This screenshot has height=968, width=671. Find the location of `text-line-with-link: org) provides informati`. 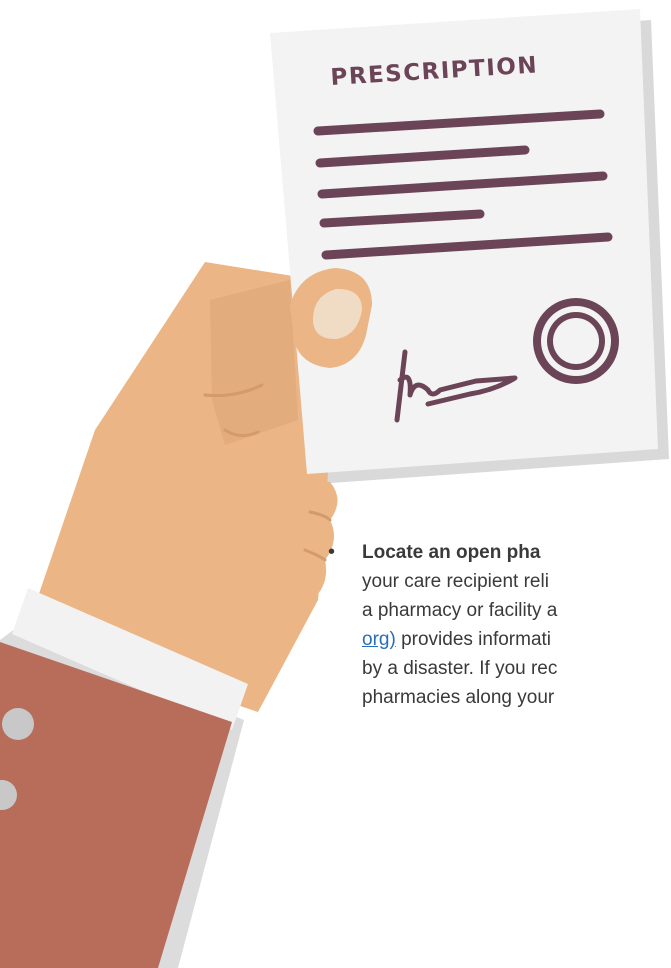

text-line-with-link: org) provides informati is located at coordinates (516, 639).